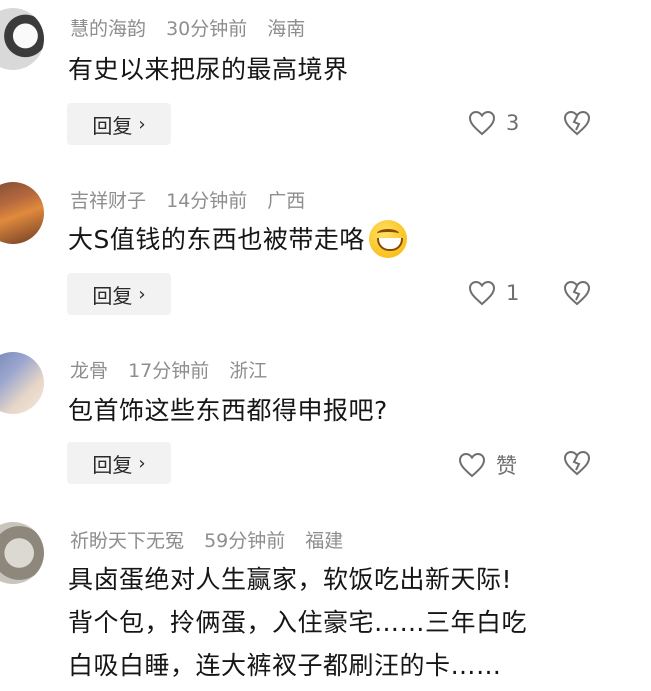  What do you see at coordinates (169, 371) in the screenshot?
I see `timestamp: 17分钟前` at bounding box center [169, 371].